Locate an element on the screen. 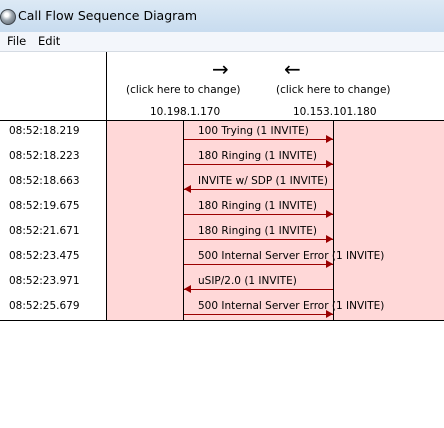 This screenshot has width=444, height=428. timestamp: 08:52:18.223 is located at coordinates (44, 156).